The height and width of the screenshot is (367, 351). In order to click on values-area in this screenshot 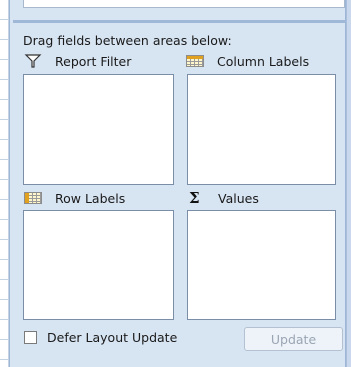, I will do `click(261, 265)`.